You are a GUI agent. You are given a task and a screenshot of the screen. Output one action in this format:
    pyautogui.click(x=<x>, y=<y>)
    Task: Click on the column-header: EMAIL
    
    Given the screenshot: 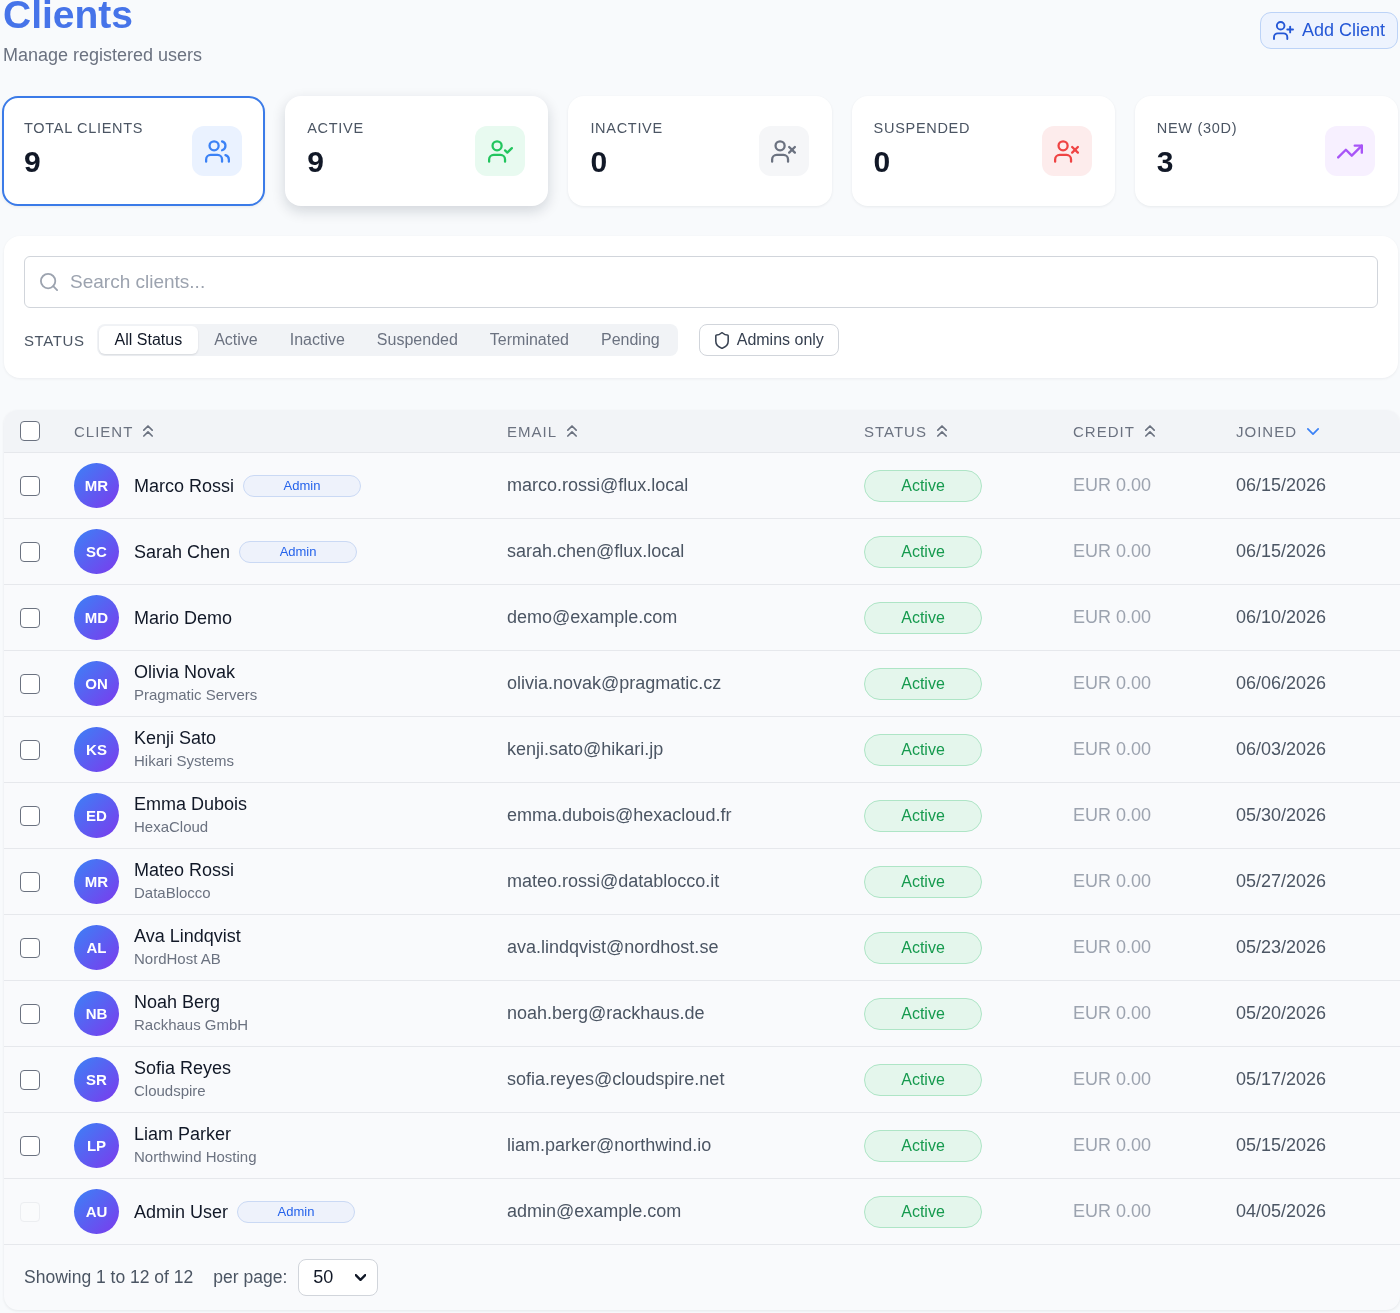 What is the action you would take?
    pyautogui.click(x=542, y=431)
    